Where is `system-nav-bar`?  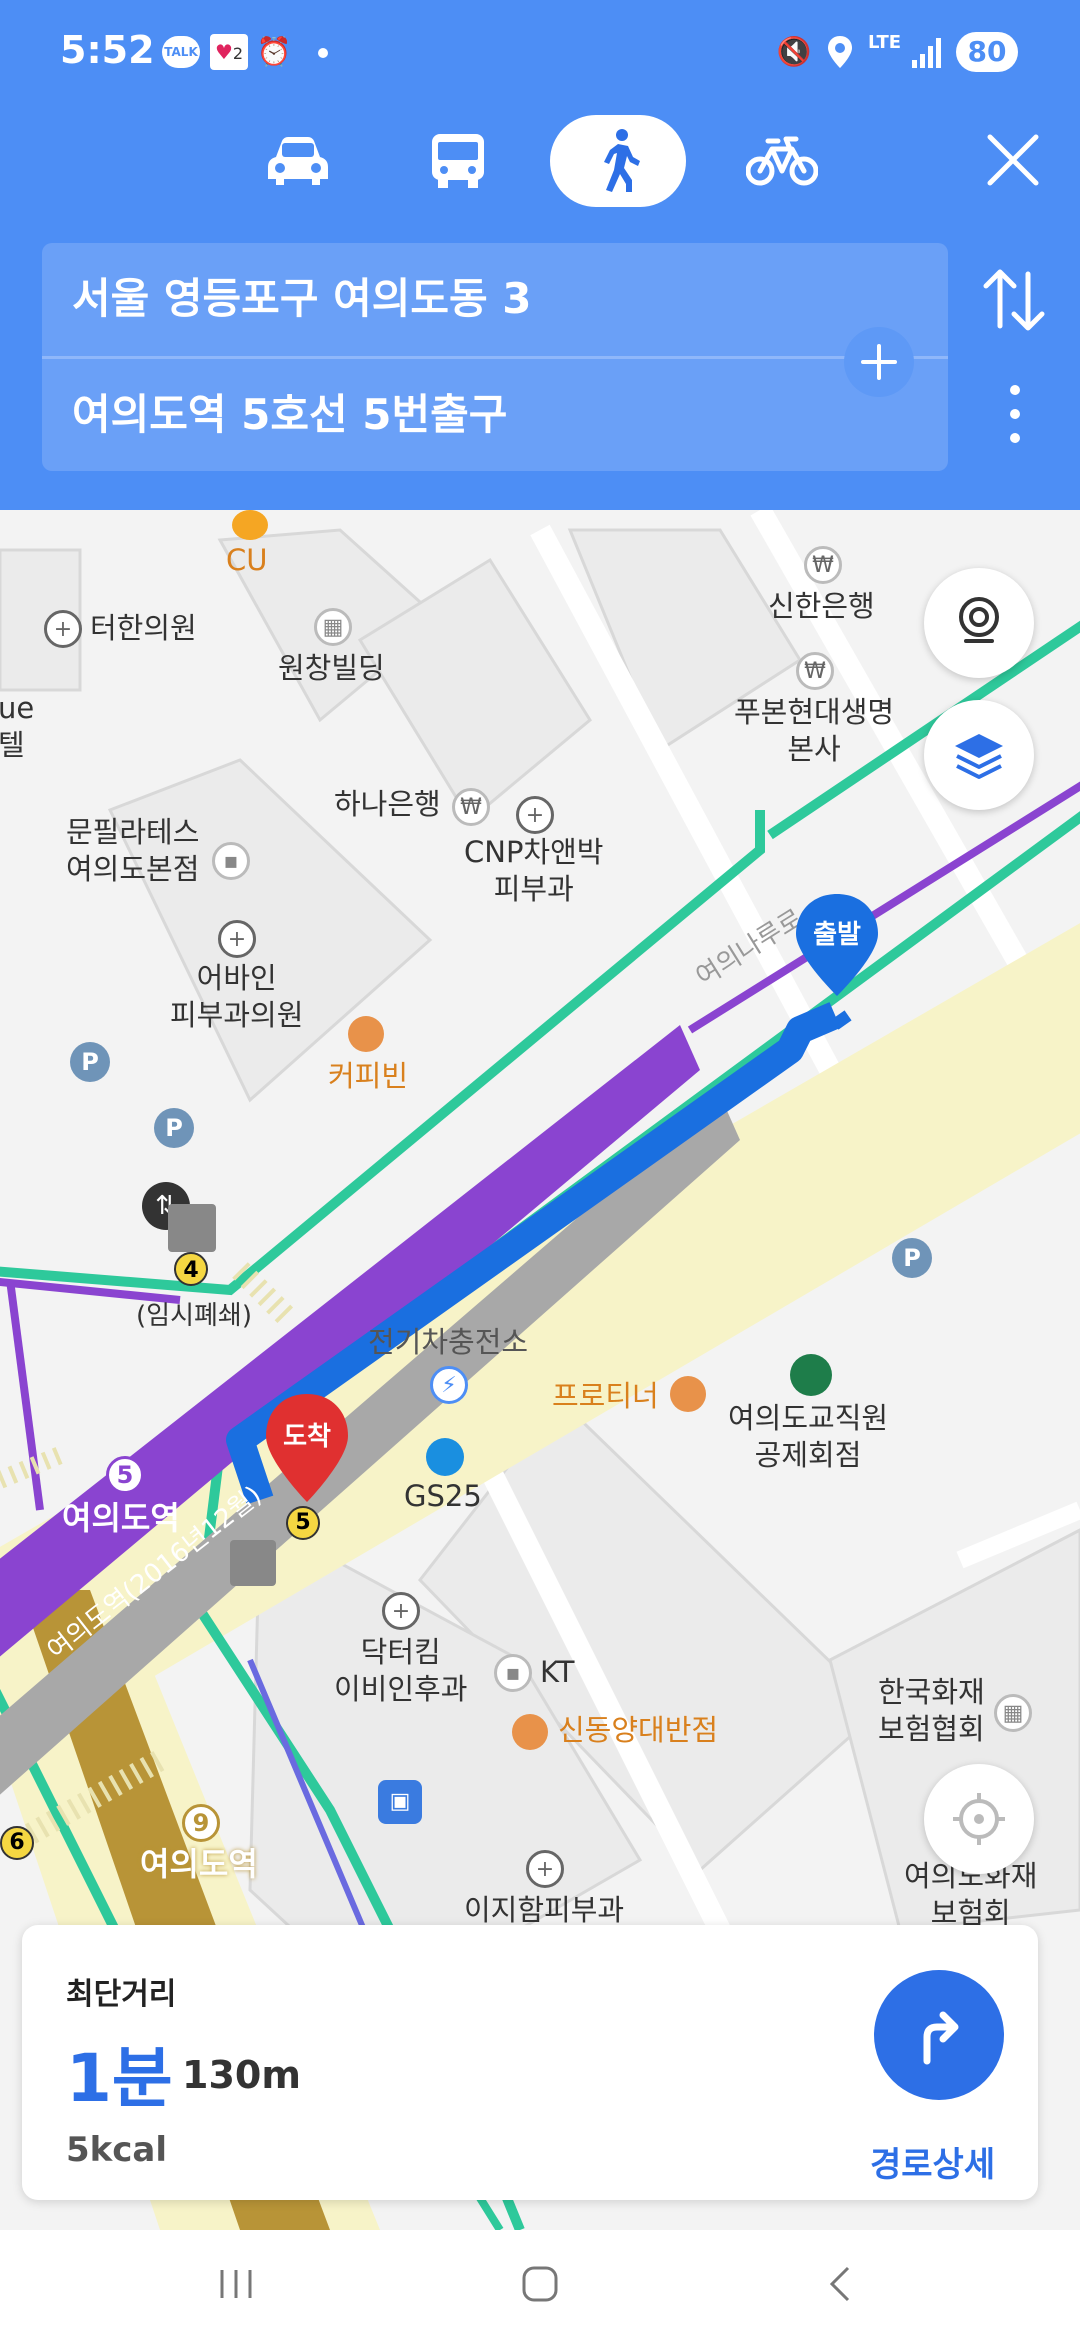
system-nav-bar is located at coordinates (540, 2285).